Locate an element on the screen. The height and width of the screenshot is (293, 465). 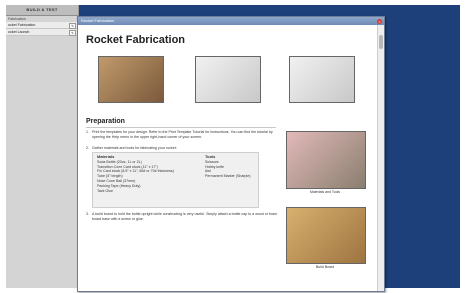
vertical-scrollbar is located at coordinates (380, 158).